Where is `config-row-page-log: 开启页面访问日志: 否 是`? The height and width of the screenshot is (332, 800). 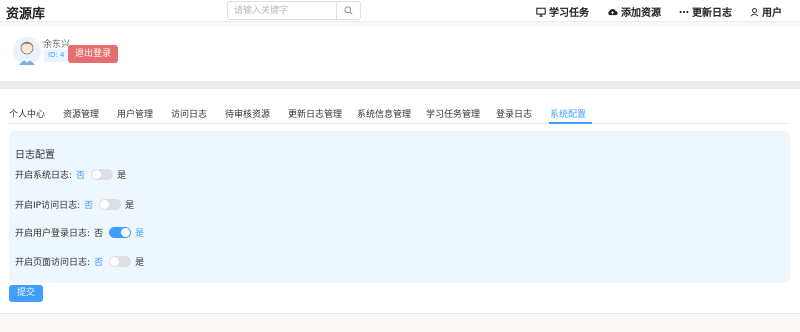
config-row-page-log: 开启页面访问日志: 否 是 is located at coordinates (79, 261).